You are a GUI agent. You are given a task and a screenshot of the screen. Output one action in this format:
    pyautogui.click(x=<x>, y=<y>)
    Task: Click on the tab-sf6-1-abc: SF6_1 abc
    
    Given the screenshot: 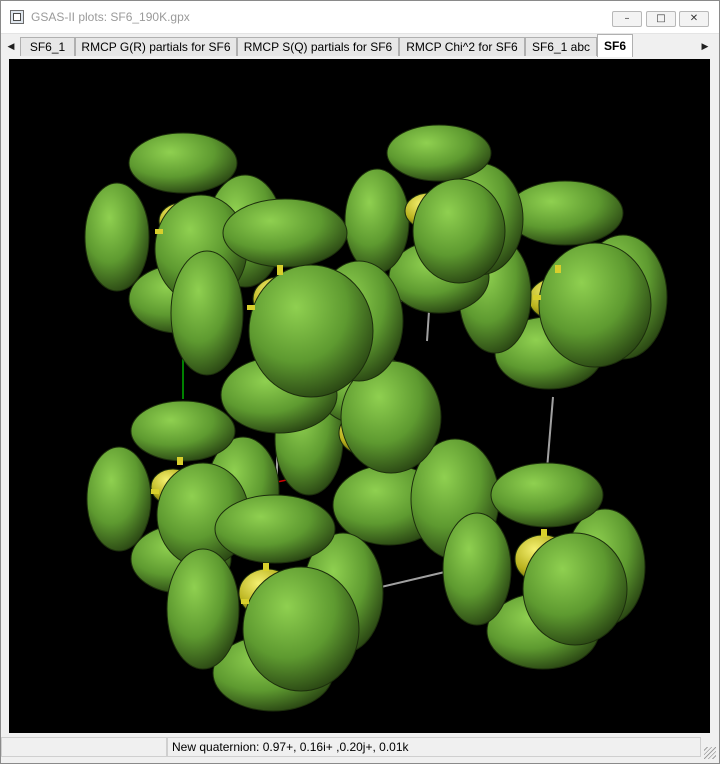 What is the action you would take?
    pyautogui.click(x=561, y=46)
    